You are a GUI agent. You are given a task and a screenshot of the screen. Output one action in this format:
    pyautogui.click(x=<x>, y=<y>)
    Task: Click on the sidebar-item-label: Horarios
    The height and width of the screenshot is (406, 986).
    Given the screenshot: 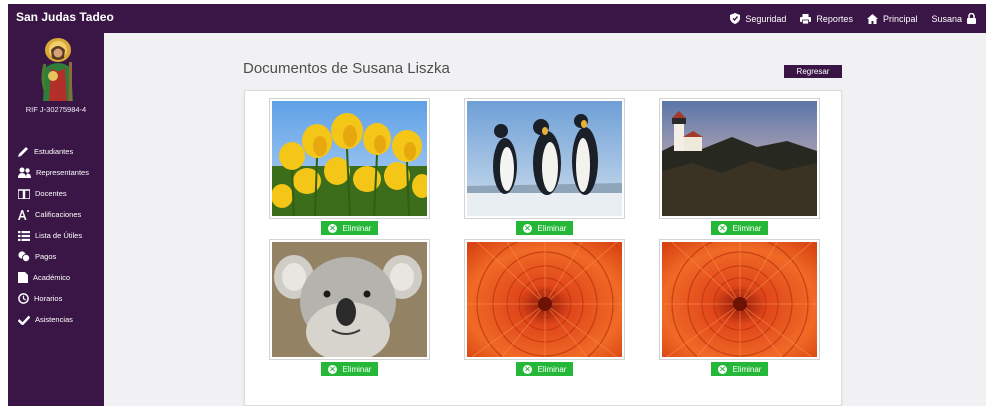 What is the action you would take?
    pyautogui.click(x=48, y=298)
    